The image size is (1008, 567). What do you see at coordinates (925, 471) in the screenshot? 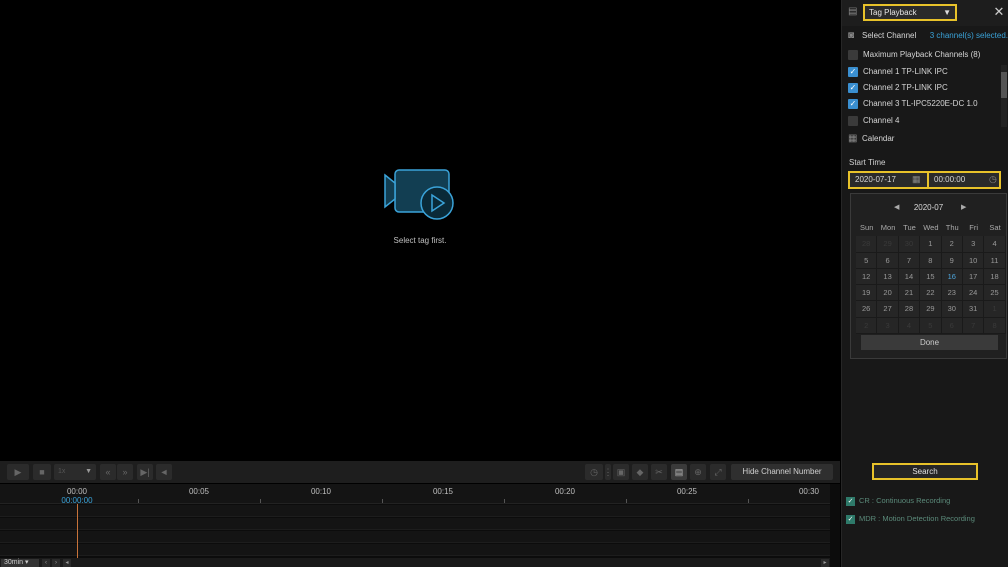
I see `search-button: Search` at bounding box center [925, 471].